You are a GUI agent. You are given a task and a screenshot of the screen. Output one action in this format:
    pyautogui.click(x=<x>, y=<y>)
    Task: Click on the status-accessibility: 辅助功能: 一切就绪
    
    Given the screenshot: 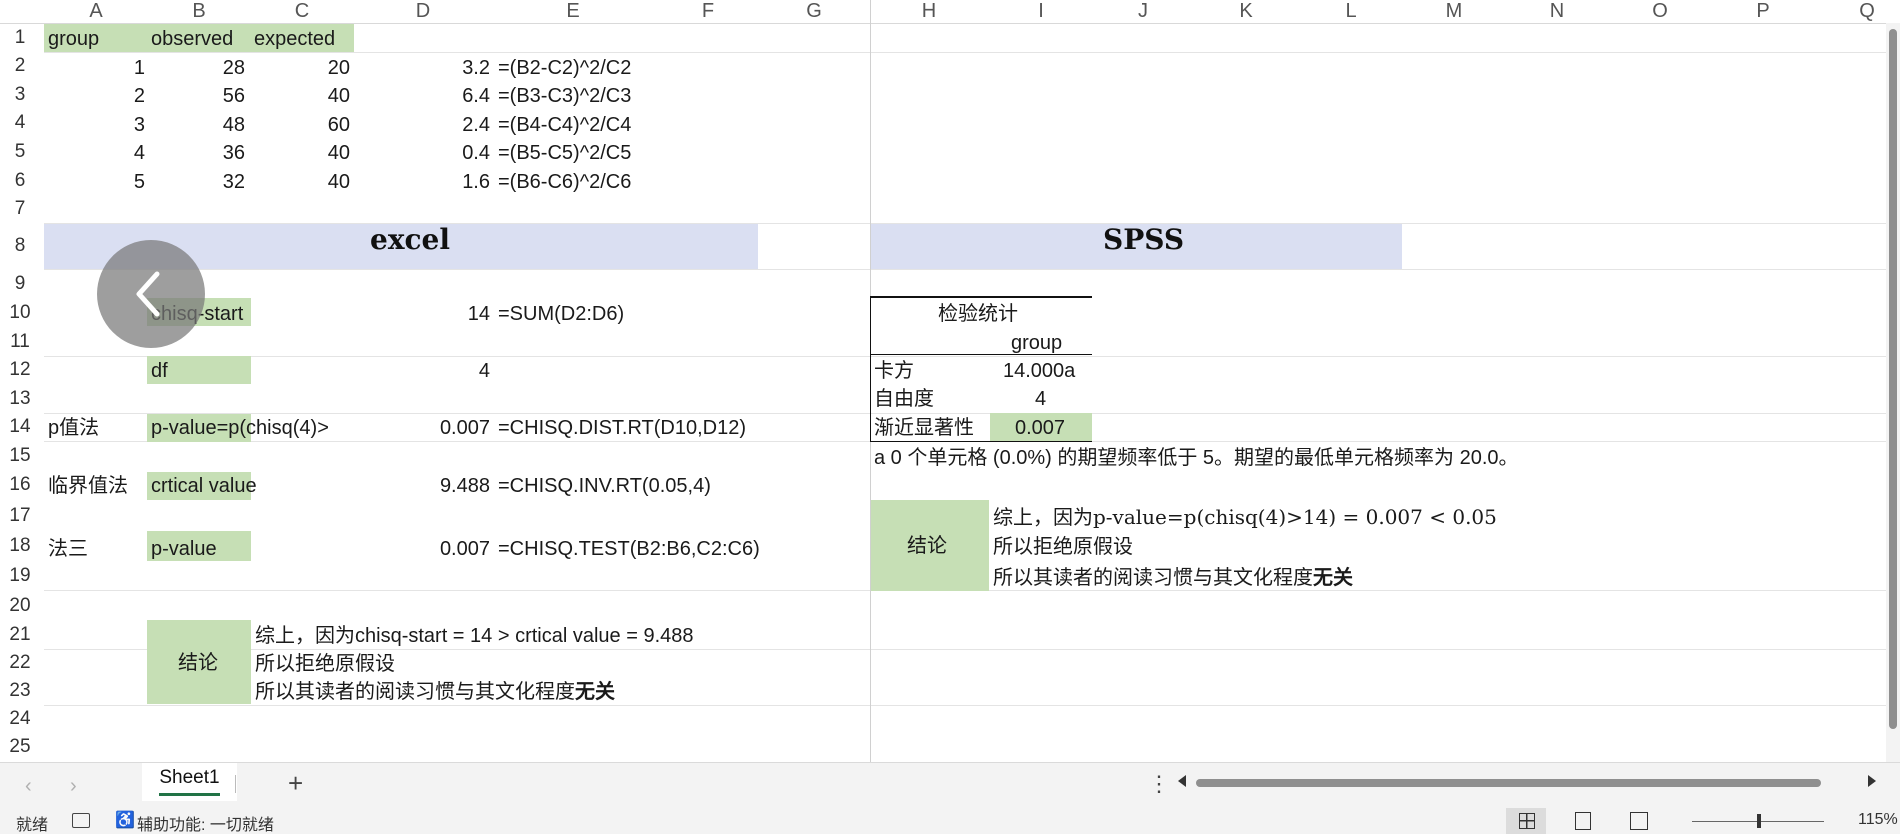 What is the action you would take?
    pyautogui.click(x=205, y=823)
    